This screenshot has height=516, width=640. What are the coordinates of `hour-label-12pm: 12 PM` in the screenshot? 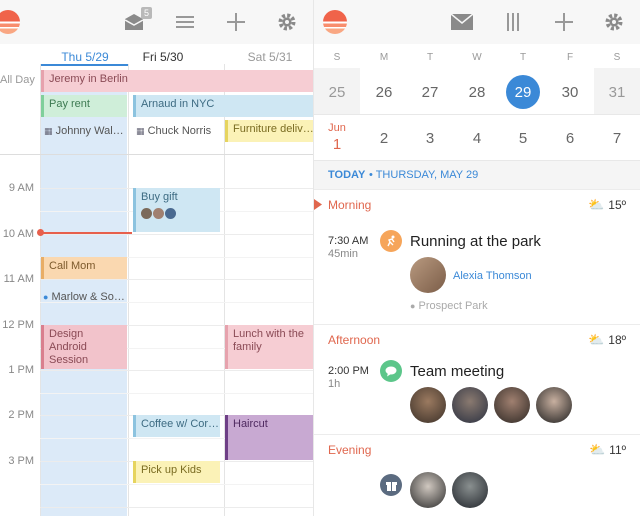 It's located at (18, 325).